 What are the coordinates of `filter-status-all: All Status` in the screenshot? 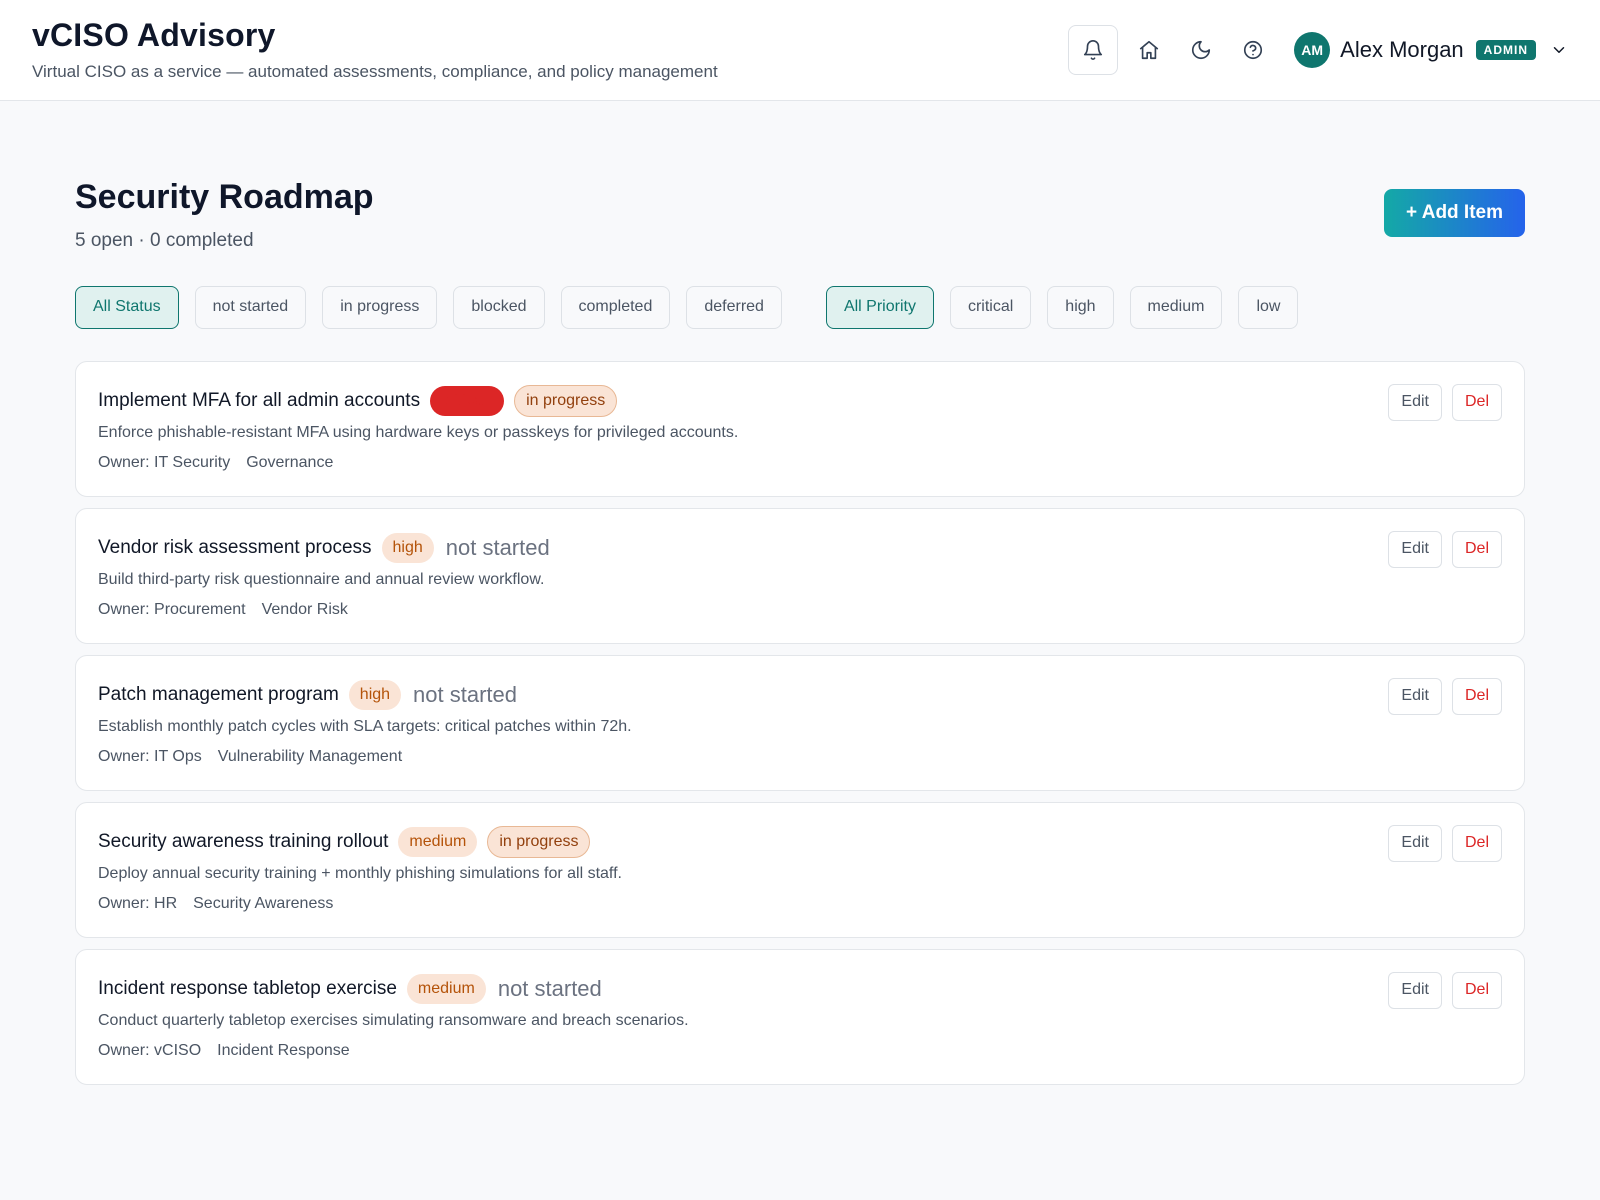 It's located at (127, 307).